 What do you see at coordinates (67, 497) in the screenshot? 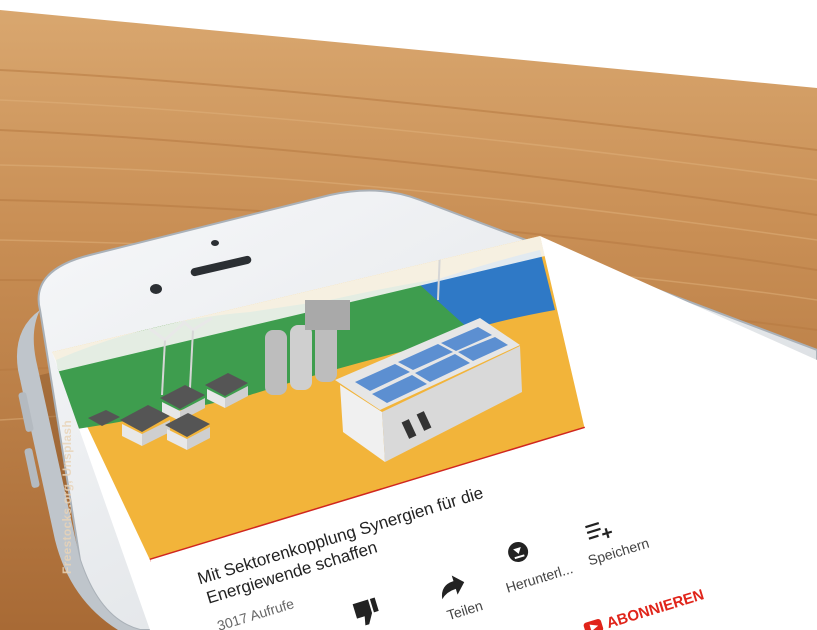
I see `photo-credit: Freestocks.org, Unsplash` at bounding box center [67, 497].